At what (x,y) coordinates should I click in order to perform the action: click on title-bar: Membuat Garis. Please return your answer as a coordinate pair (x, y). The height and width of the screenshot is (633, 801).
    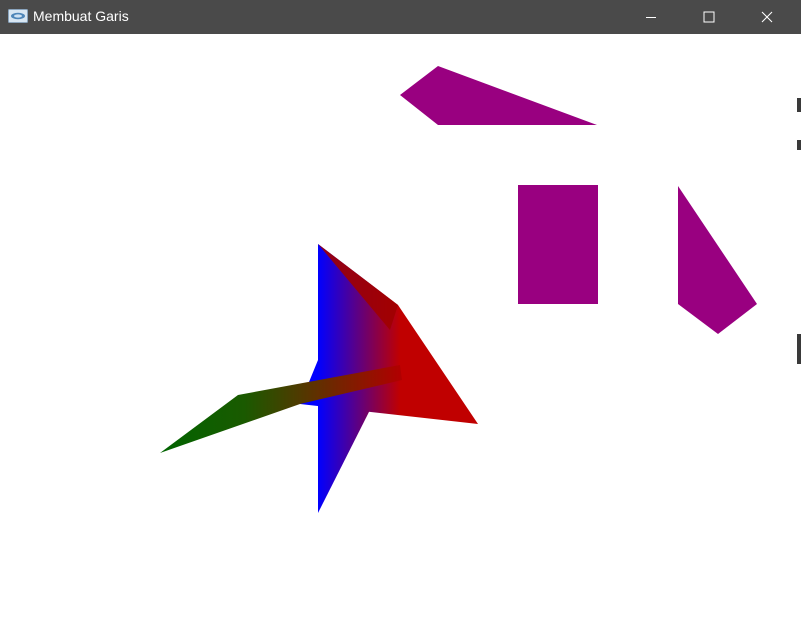
    Looking at the image, I should click on (400, 17).